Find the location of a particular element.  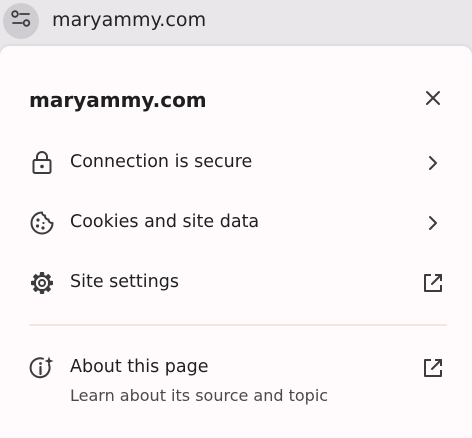

close-button is located at coordinates (433, 100).